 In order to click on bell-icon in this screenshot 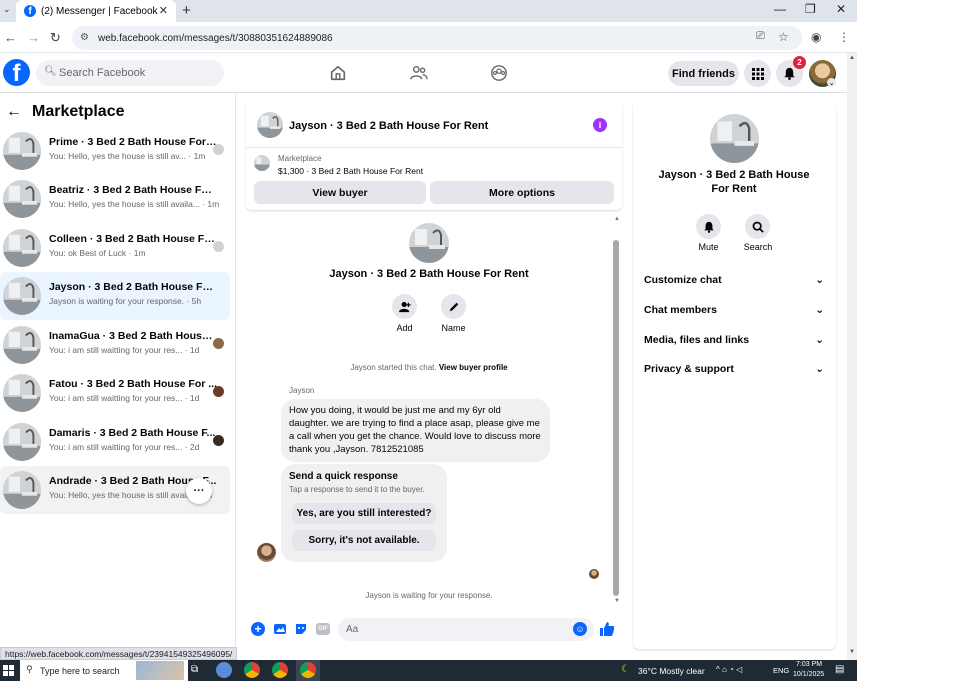, I will do `click(708, 227)`.